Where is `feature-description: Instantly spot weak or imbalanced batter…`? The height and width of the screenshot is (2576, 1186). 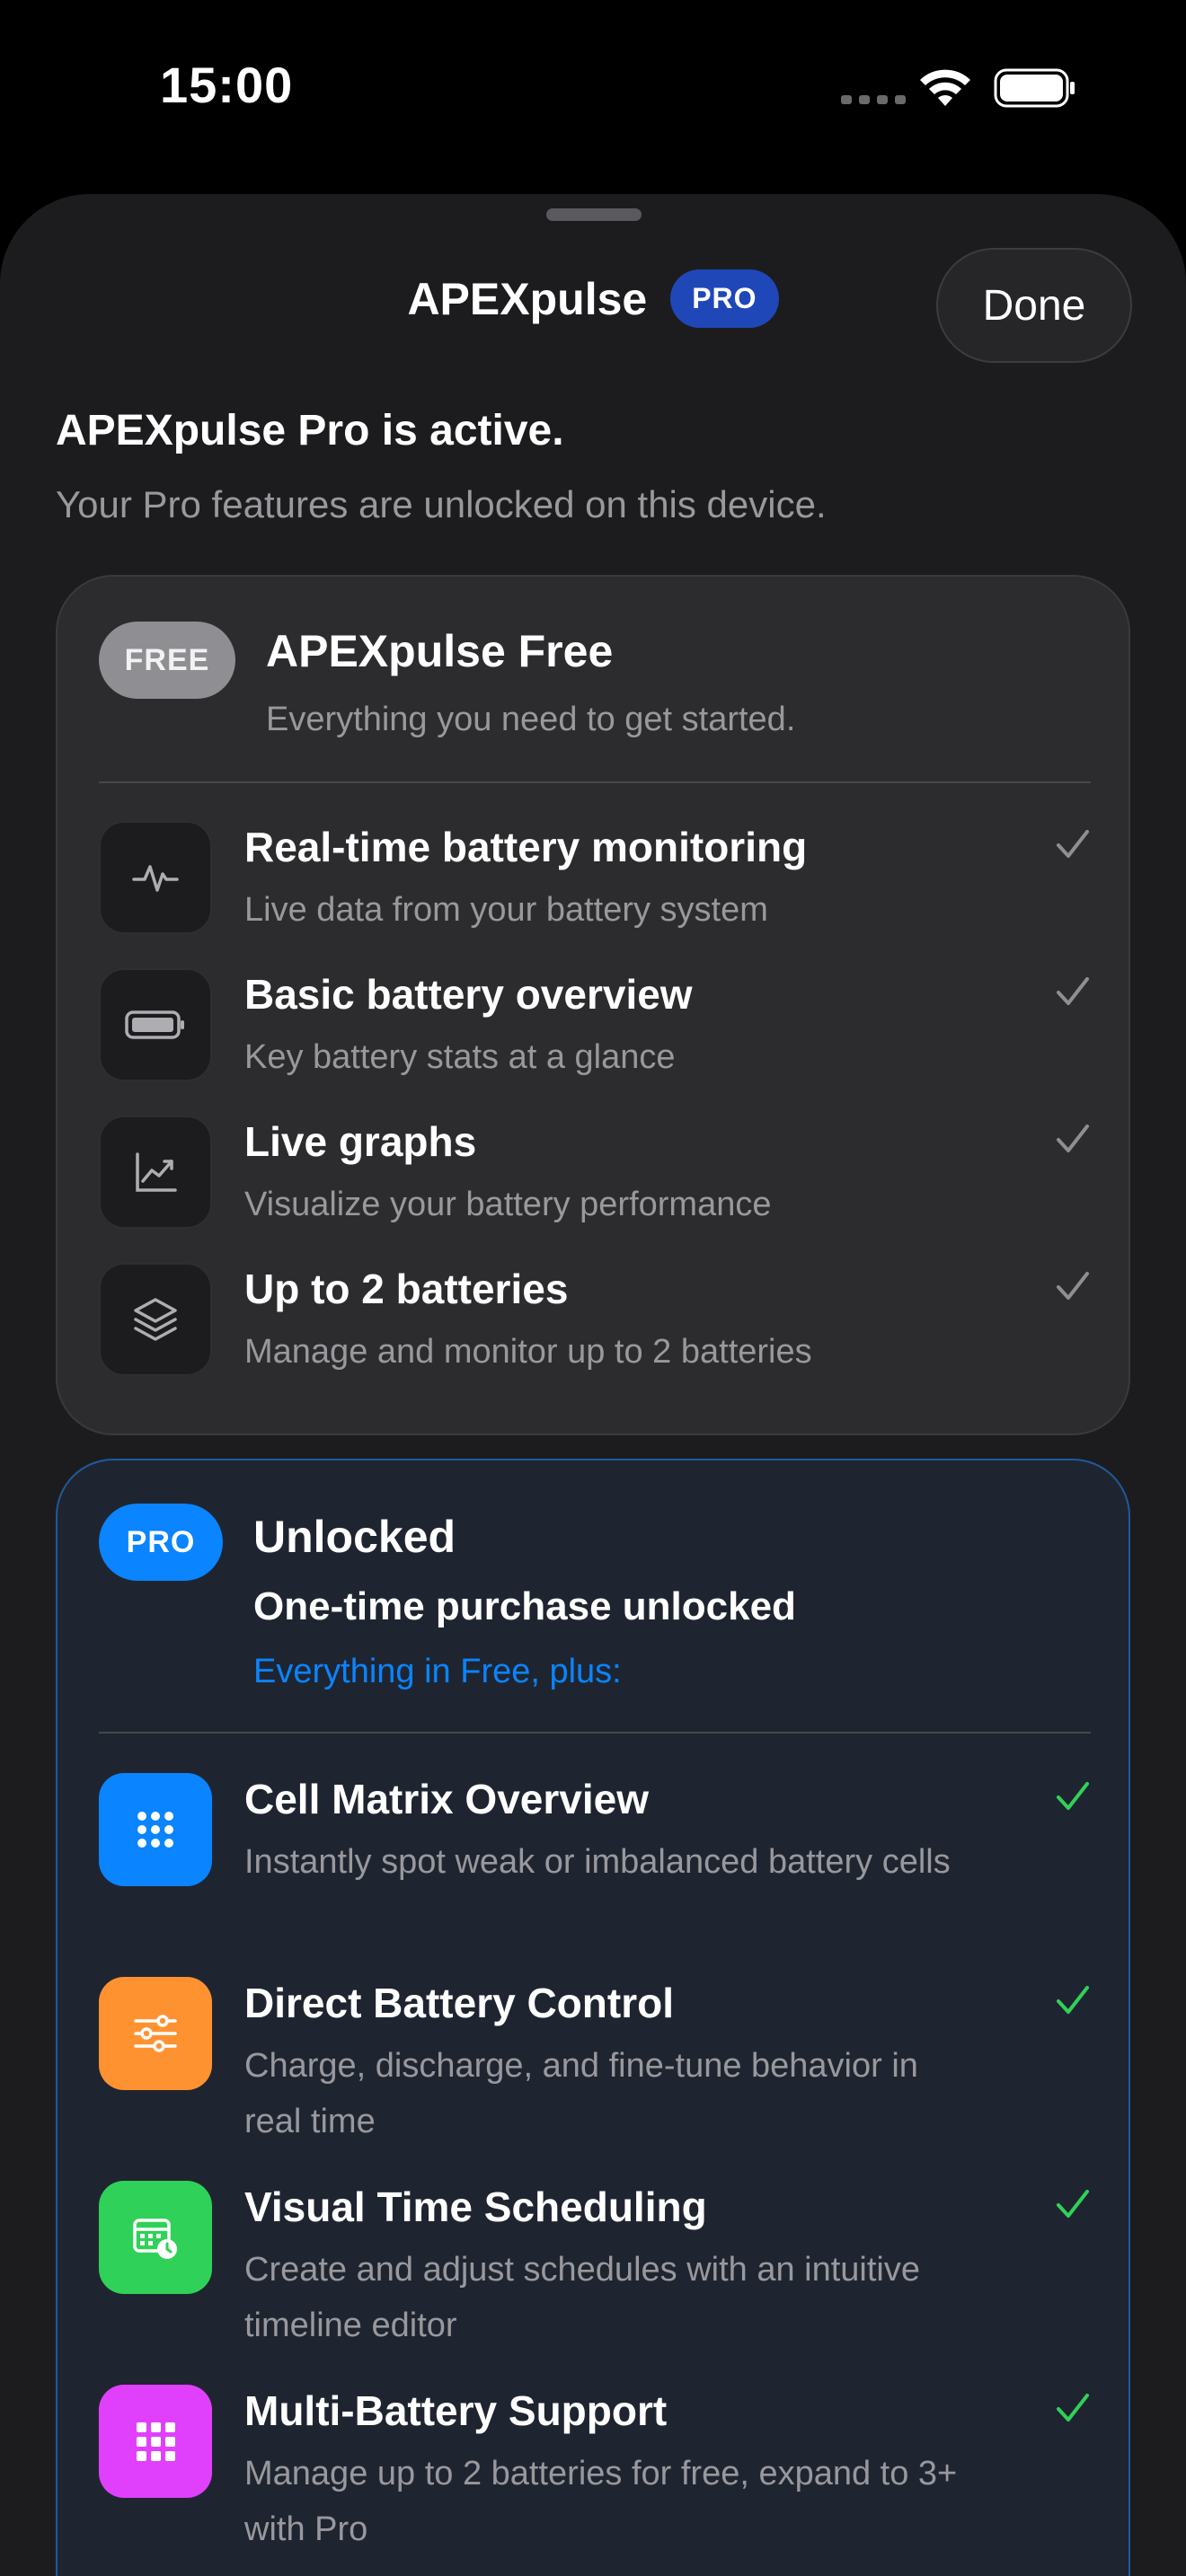
feature-description: Instantly spot weak or imbalanced batter… is located at coordinates (597, 1862).